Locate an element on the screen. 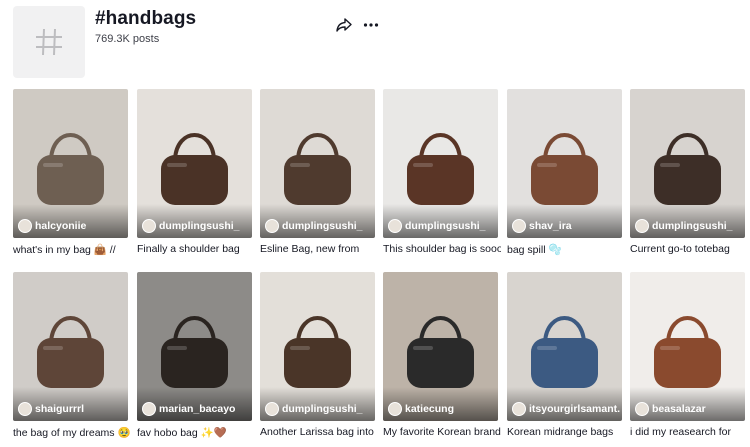 The height and width of the screenshot is (447, 750). author-row: marian_bacayo is located at coordinates (188, 409).